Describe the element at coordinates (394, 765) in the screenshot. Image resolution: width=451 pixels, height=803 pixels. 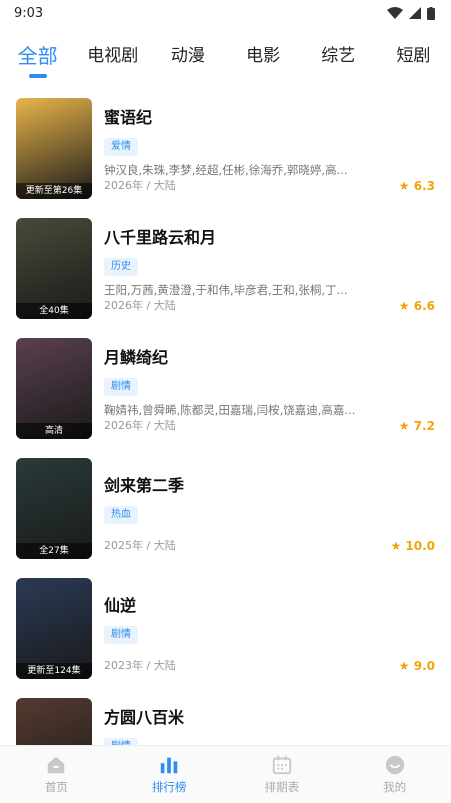
I see `smile-icon` at that location.